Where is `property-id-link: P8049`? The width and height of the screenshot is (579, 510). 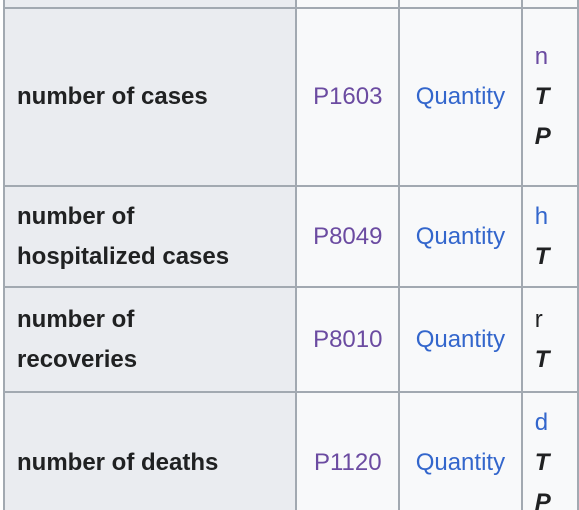
property-id-link: P8049 is located at coordinates (347, 236).